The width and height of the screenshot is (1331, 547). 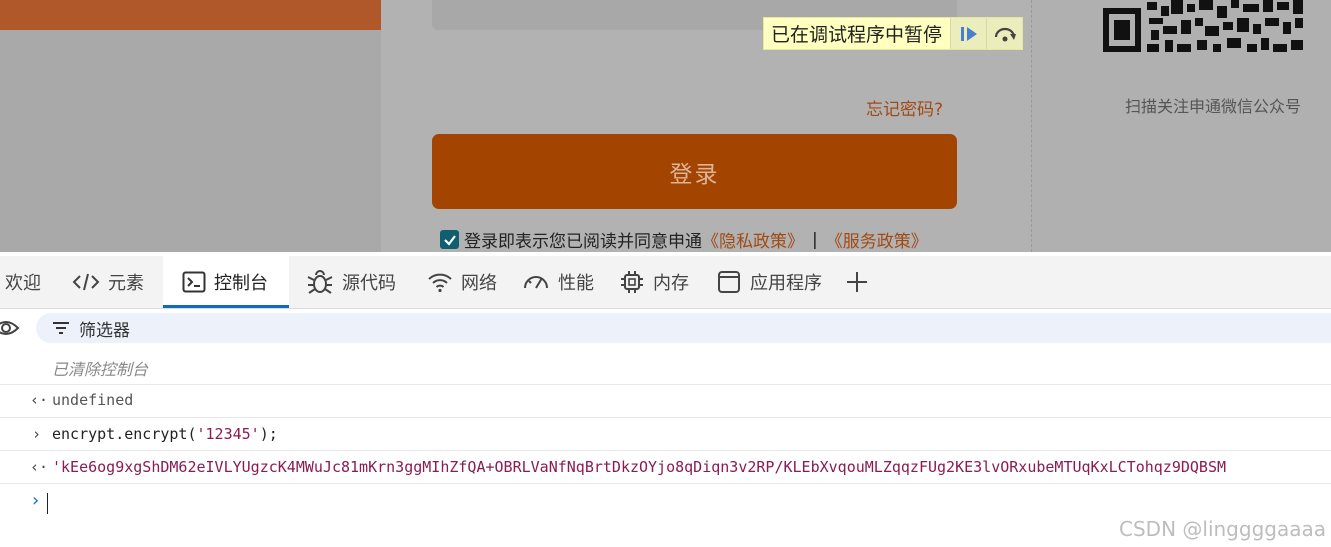 I want to click on tab-label: 欢迎, so click(x=23, y=283).